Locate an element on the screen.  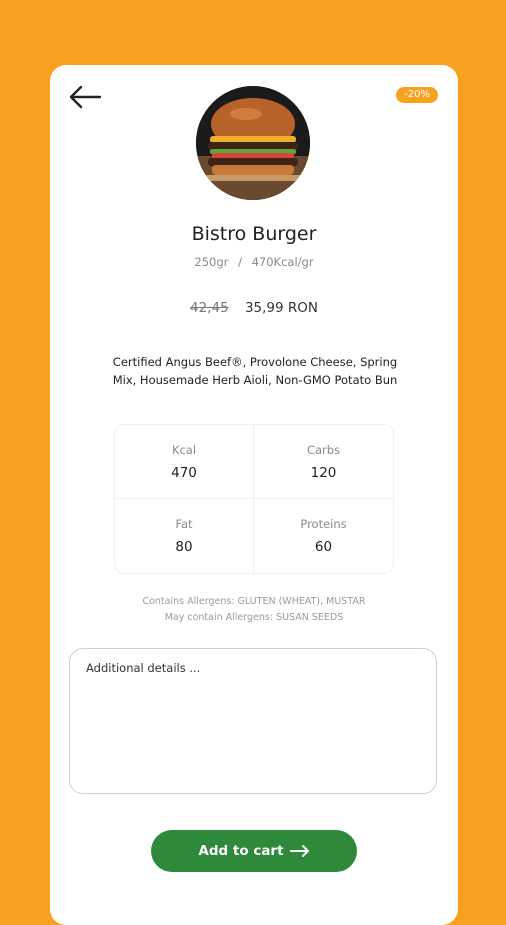
nutrition-kcal: Kcal 470 is located at coordinates (184, 462).